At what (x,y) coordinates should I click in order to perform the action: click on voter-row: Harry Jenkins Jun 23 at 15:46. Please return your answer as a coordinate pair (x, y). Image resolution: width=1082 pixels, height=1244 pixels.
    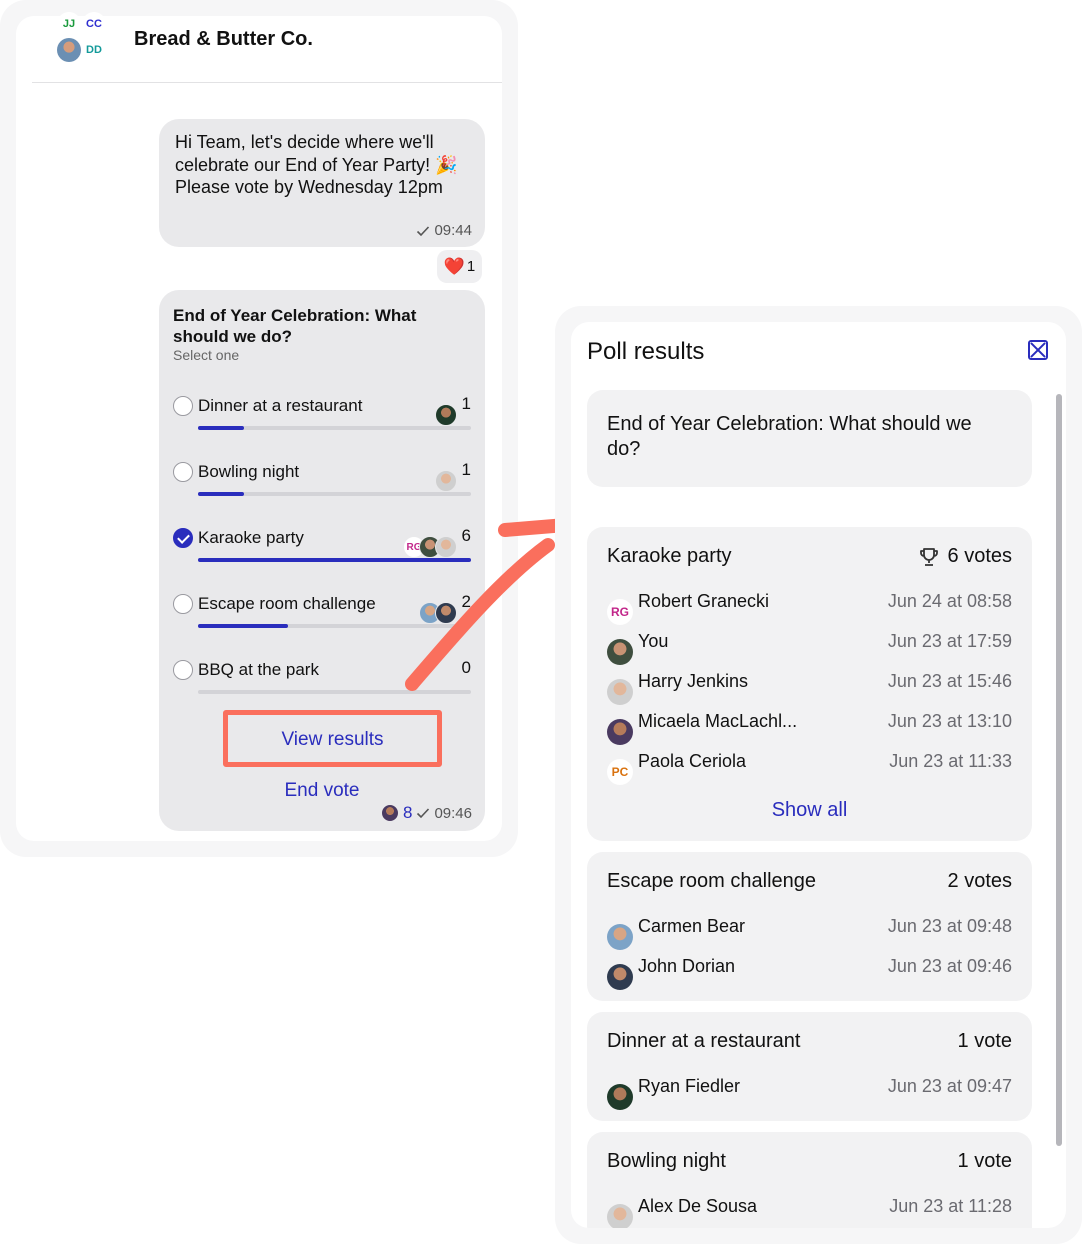
    Looking at the image, I should click on (809, 688).